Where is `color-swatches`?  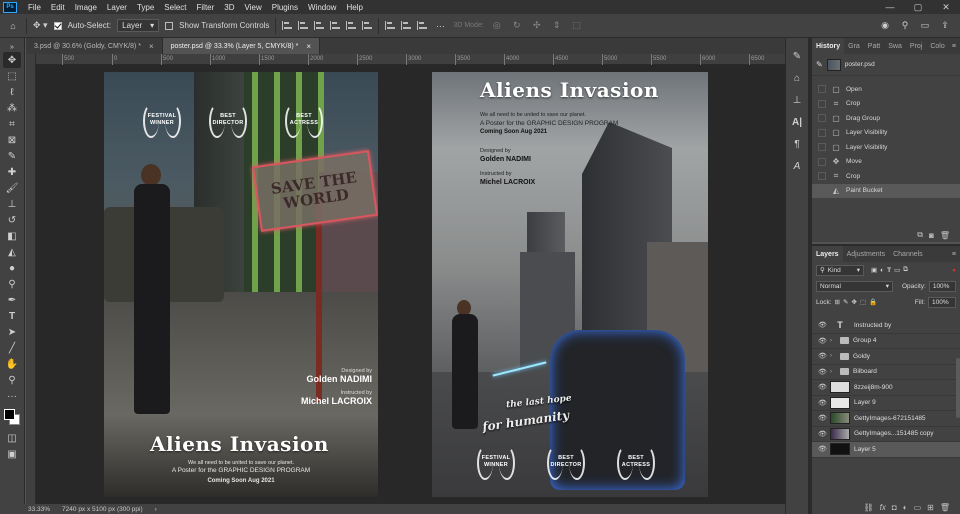 color-swatches is located at coordinates (12, 417).